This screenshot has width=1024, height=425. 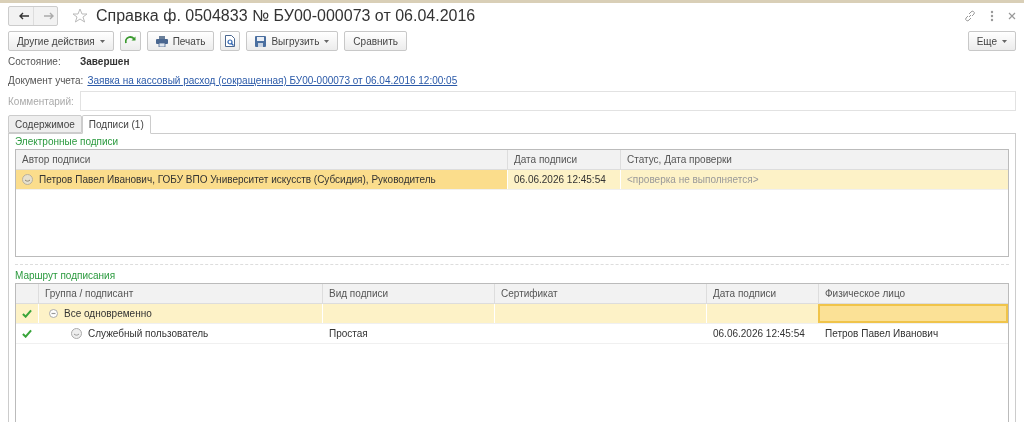 I want to click on table-row: Все одновременно, so click(x=512, y=314).